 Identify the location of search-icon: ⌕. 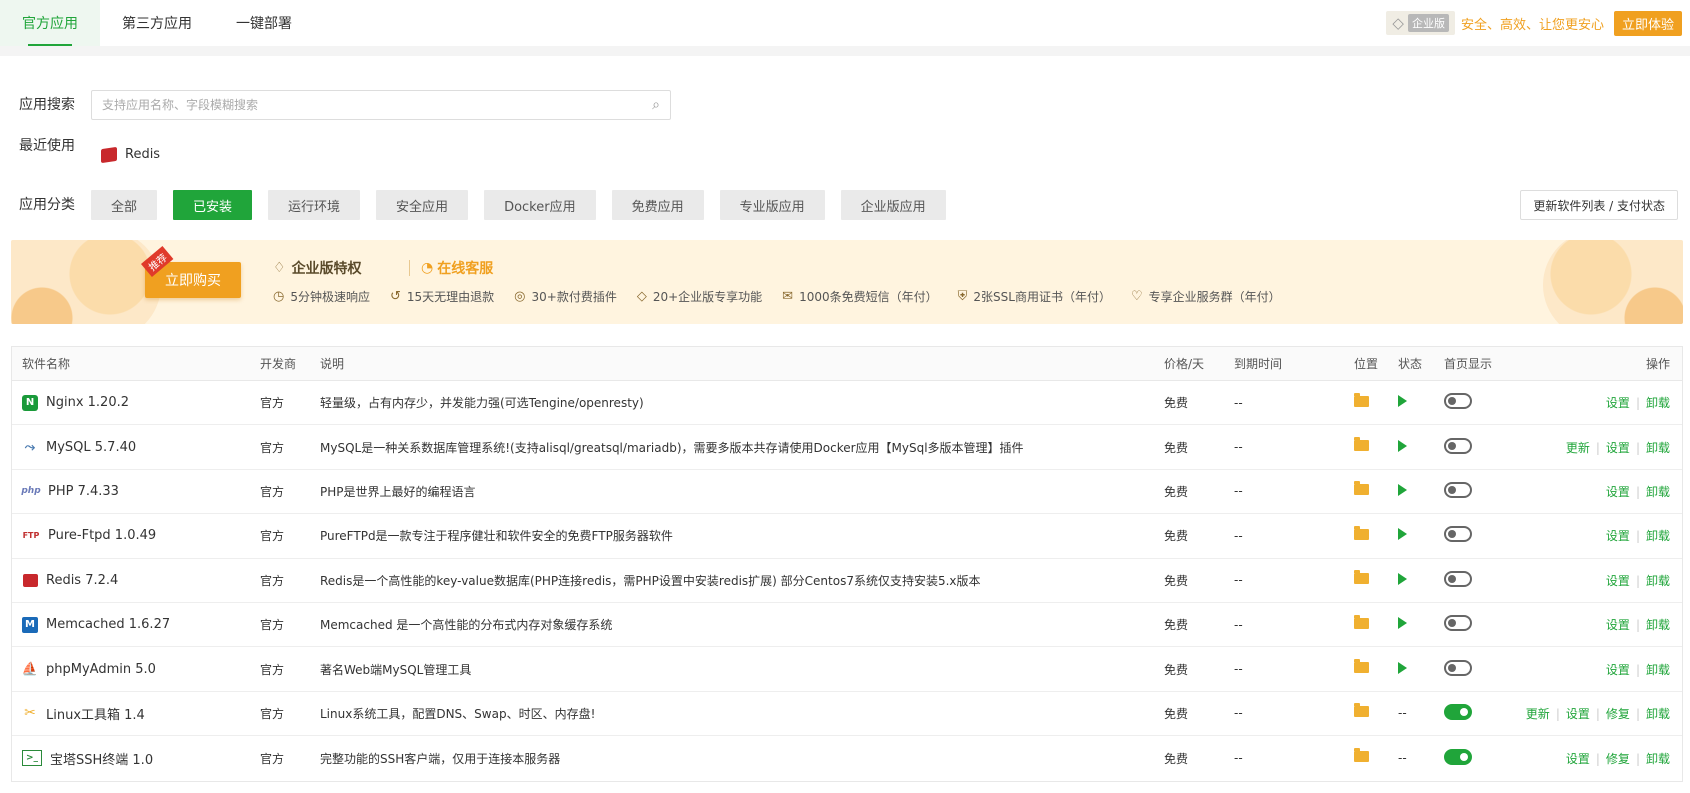
(656, 105).